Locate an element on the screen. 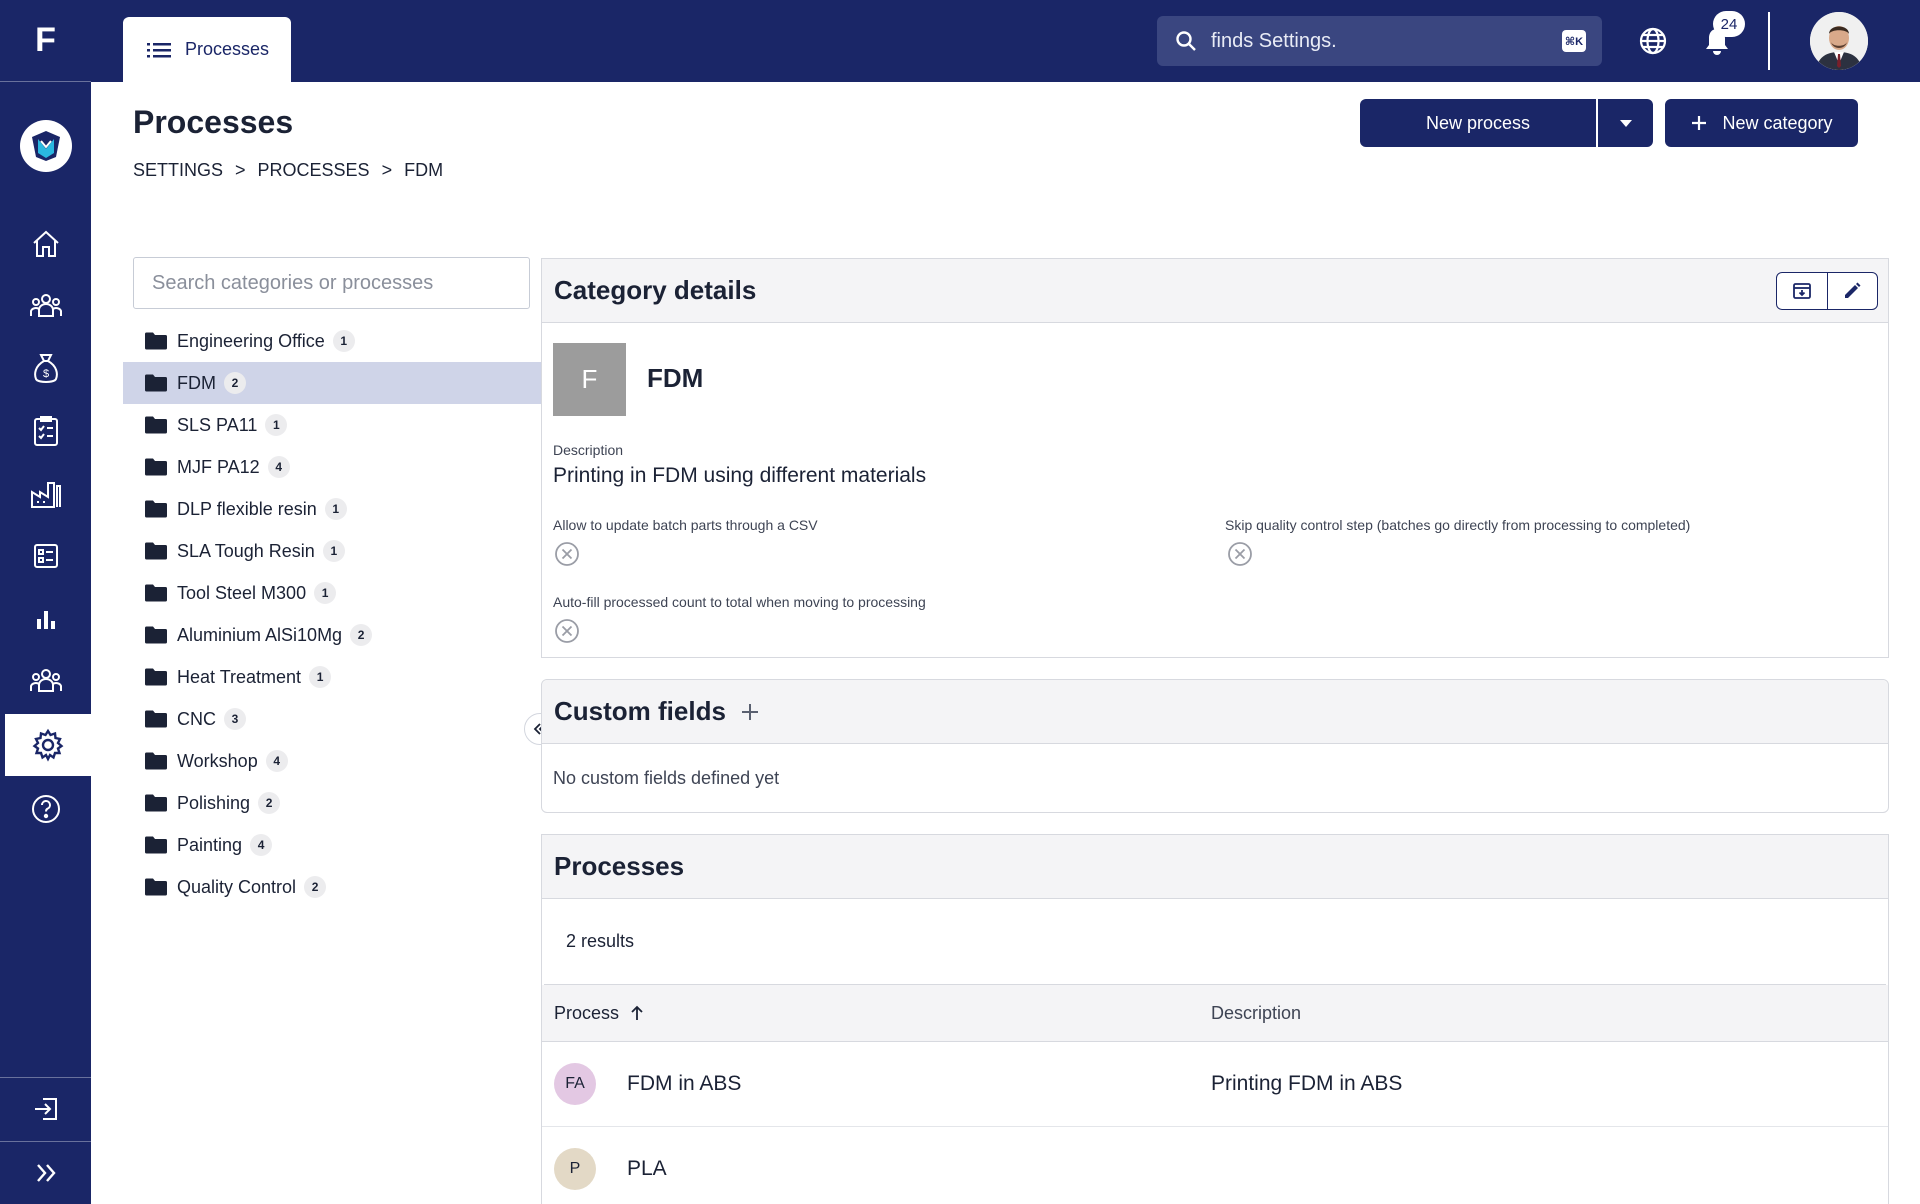 Image resolution: width=1920 pixels, height=1204 pixels. tree-item: Engineering Office 1 is located at coordinates (332, 341).